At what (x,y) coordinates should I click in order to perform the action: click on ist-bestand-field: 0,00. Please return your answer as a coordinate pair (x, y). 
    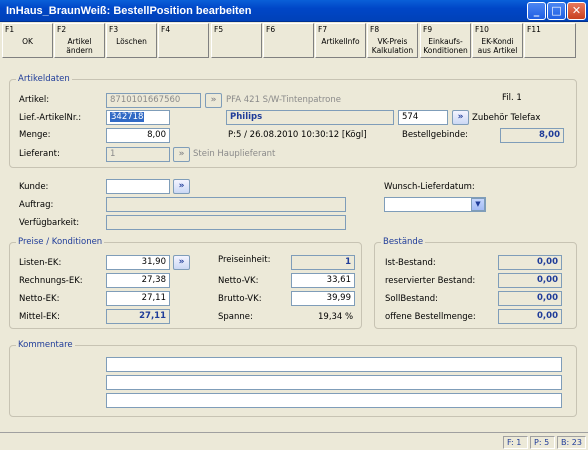
    Looking at the image, I should click on (530, 262).